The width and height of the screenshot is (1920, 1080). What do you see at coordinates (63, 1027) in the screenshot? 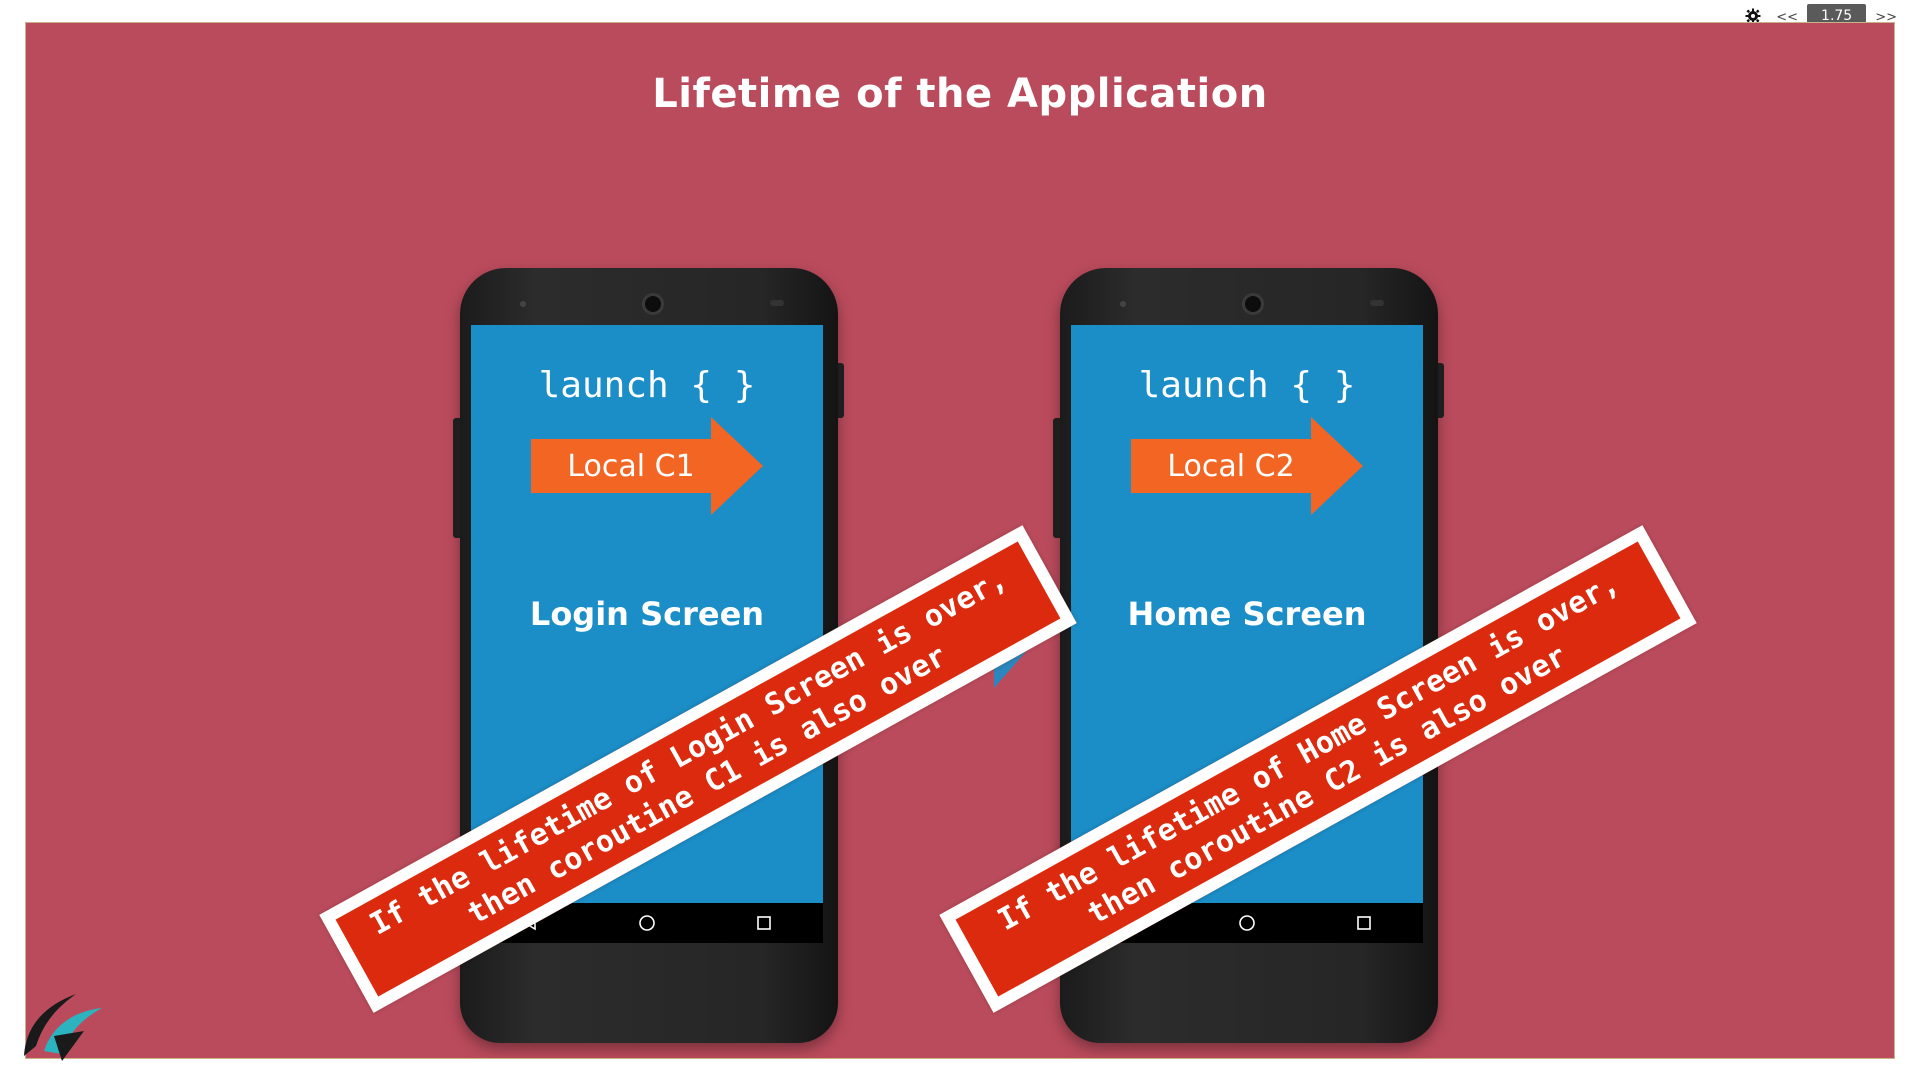
I see `logo-icon` at bounding box center [63, 1027].